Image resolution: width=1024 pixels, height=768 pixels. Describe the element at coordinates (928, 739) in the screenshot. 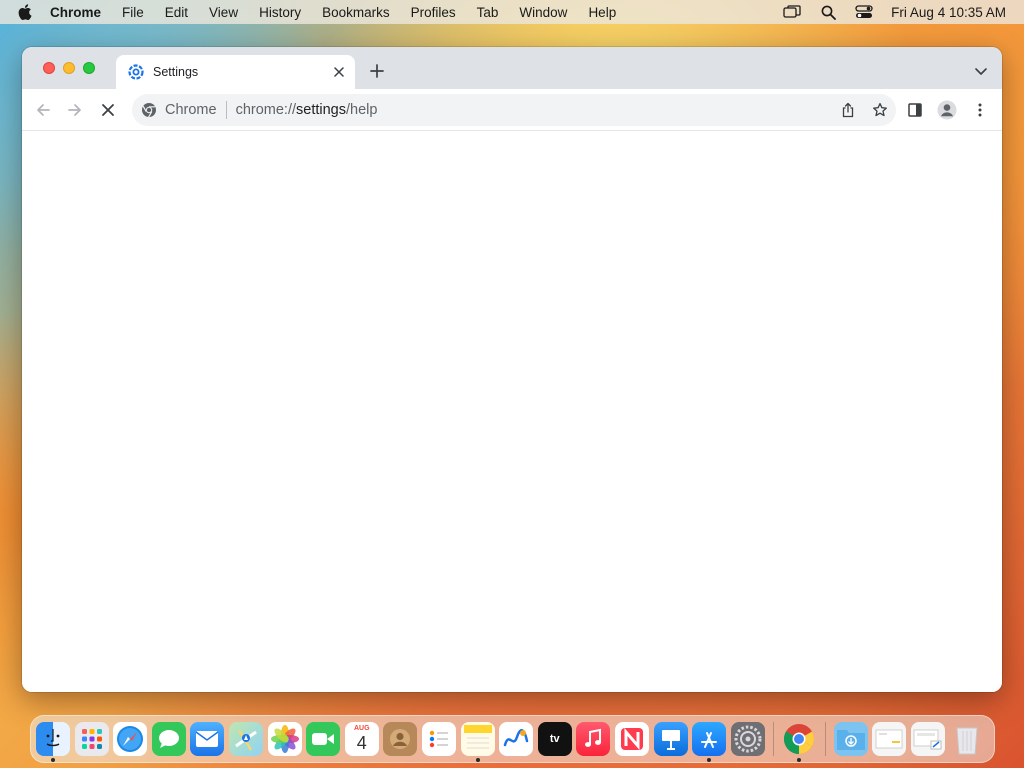

I see `screenshot-stack-icon` at that location.